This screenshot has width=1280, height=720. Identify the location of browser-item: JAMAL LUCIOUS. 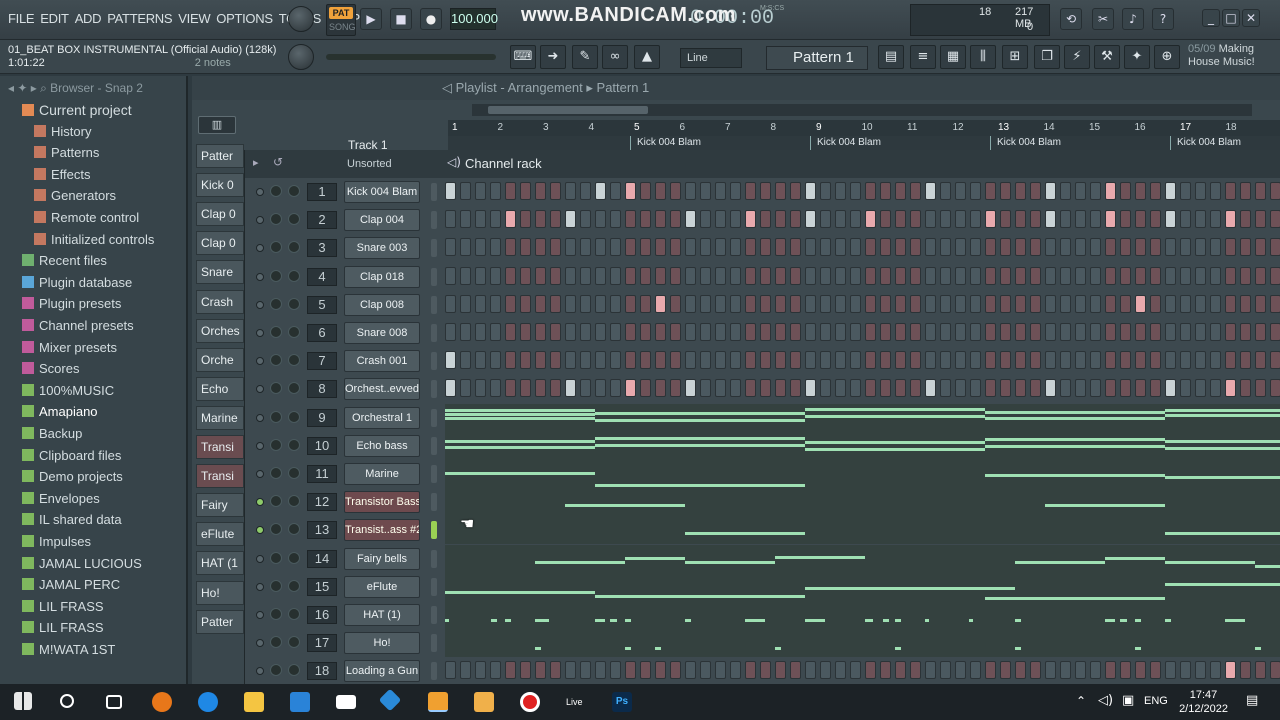
(82, 563).